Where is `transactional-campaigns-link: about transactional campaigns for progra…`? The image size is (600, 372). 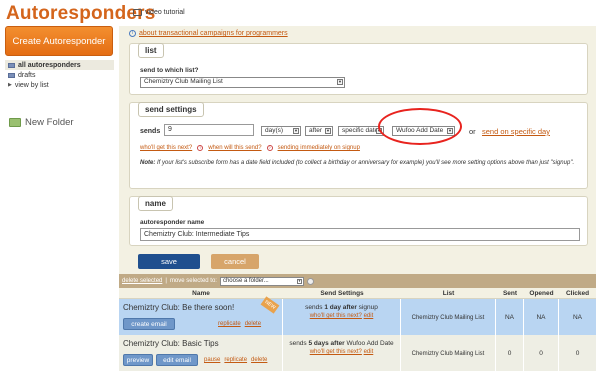 transactional-campaigns-link: about transactional campaigns for progra… is located at coordinates (213, 33).